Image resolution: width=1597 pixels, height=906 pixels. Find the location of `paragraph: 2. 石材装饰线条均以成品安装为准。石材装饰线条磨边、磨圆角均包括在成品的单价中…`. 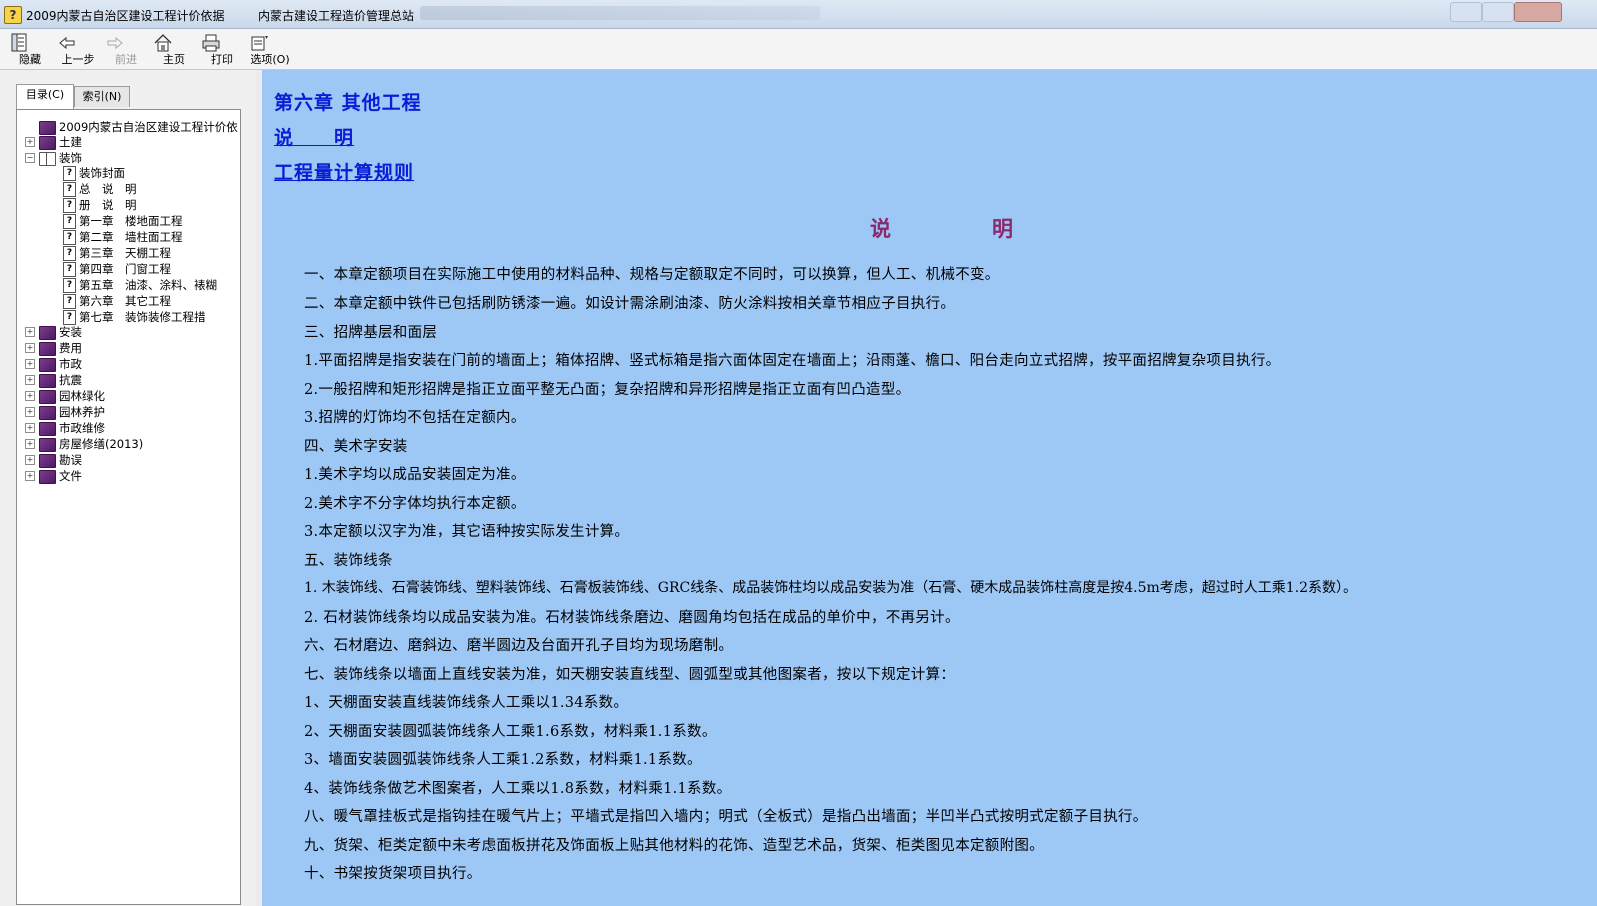

paragraph: 2. 石材装饰线条均以成品安装为准。石材装饰线条磨边、磨圆角均包括在成品的单价中… is located at coordinates (632, 618).